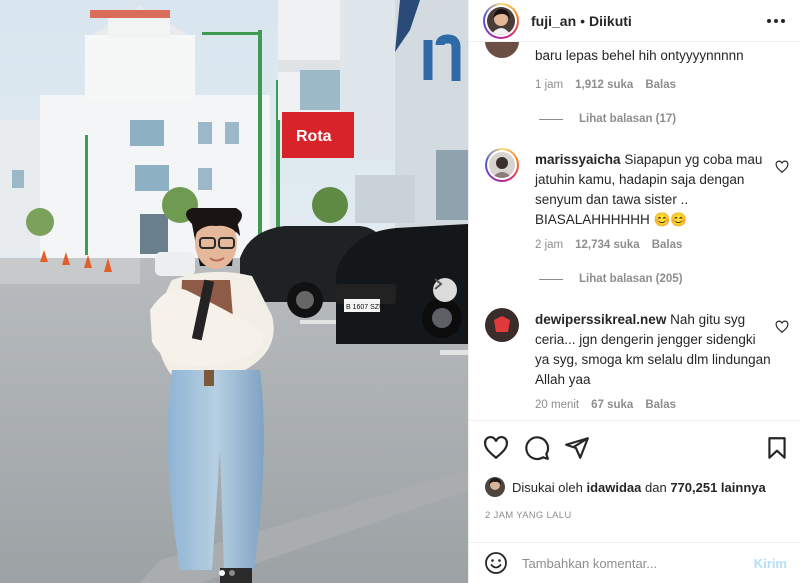  Describe the element at coordinates (627, 563) in the screenshot. I see `comment-input` at that location.